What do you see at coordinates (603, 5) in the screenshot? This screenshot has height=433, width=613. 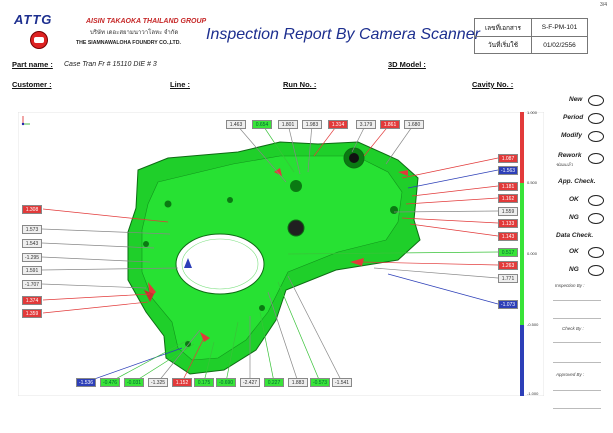 I see `page-number: 3/4` at bounding box center [603, 5].